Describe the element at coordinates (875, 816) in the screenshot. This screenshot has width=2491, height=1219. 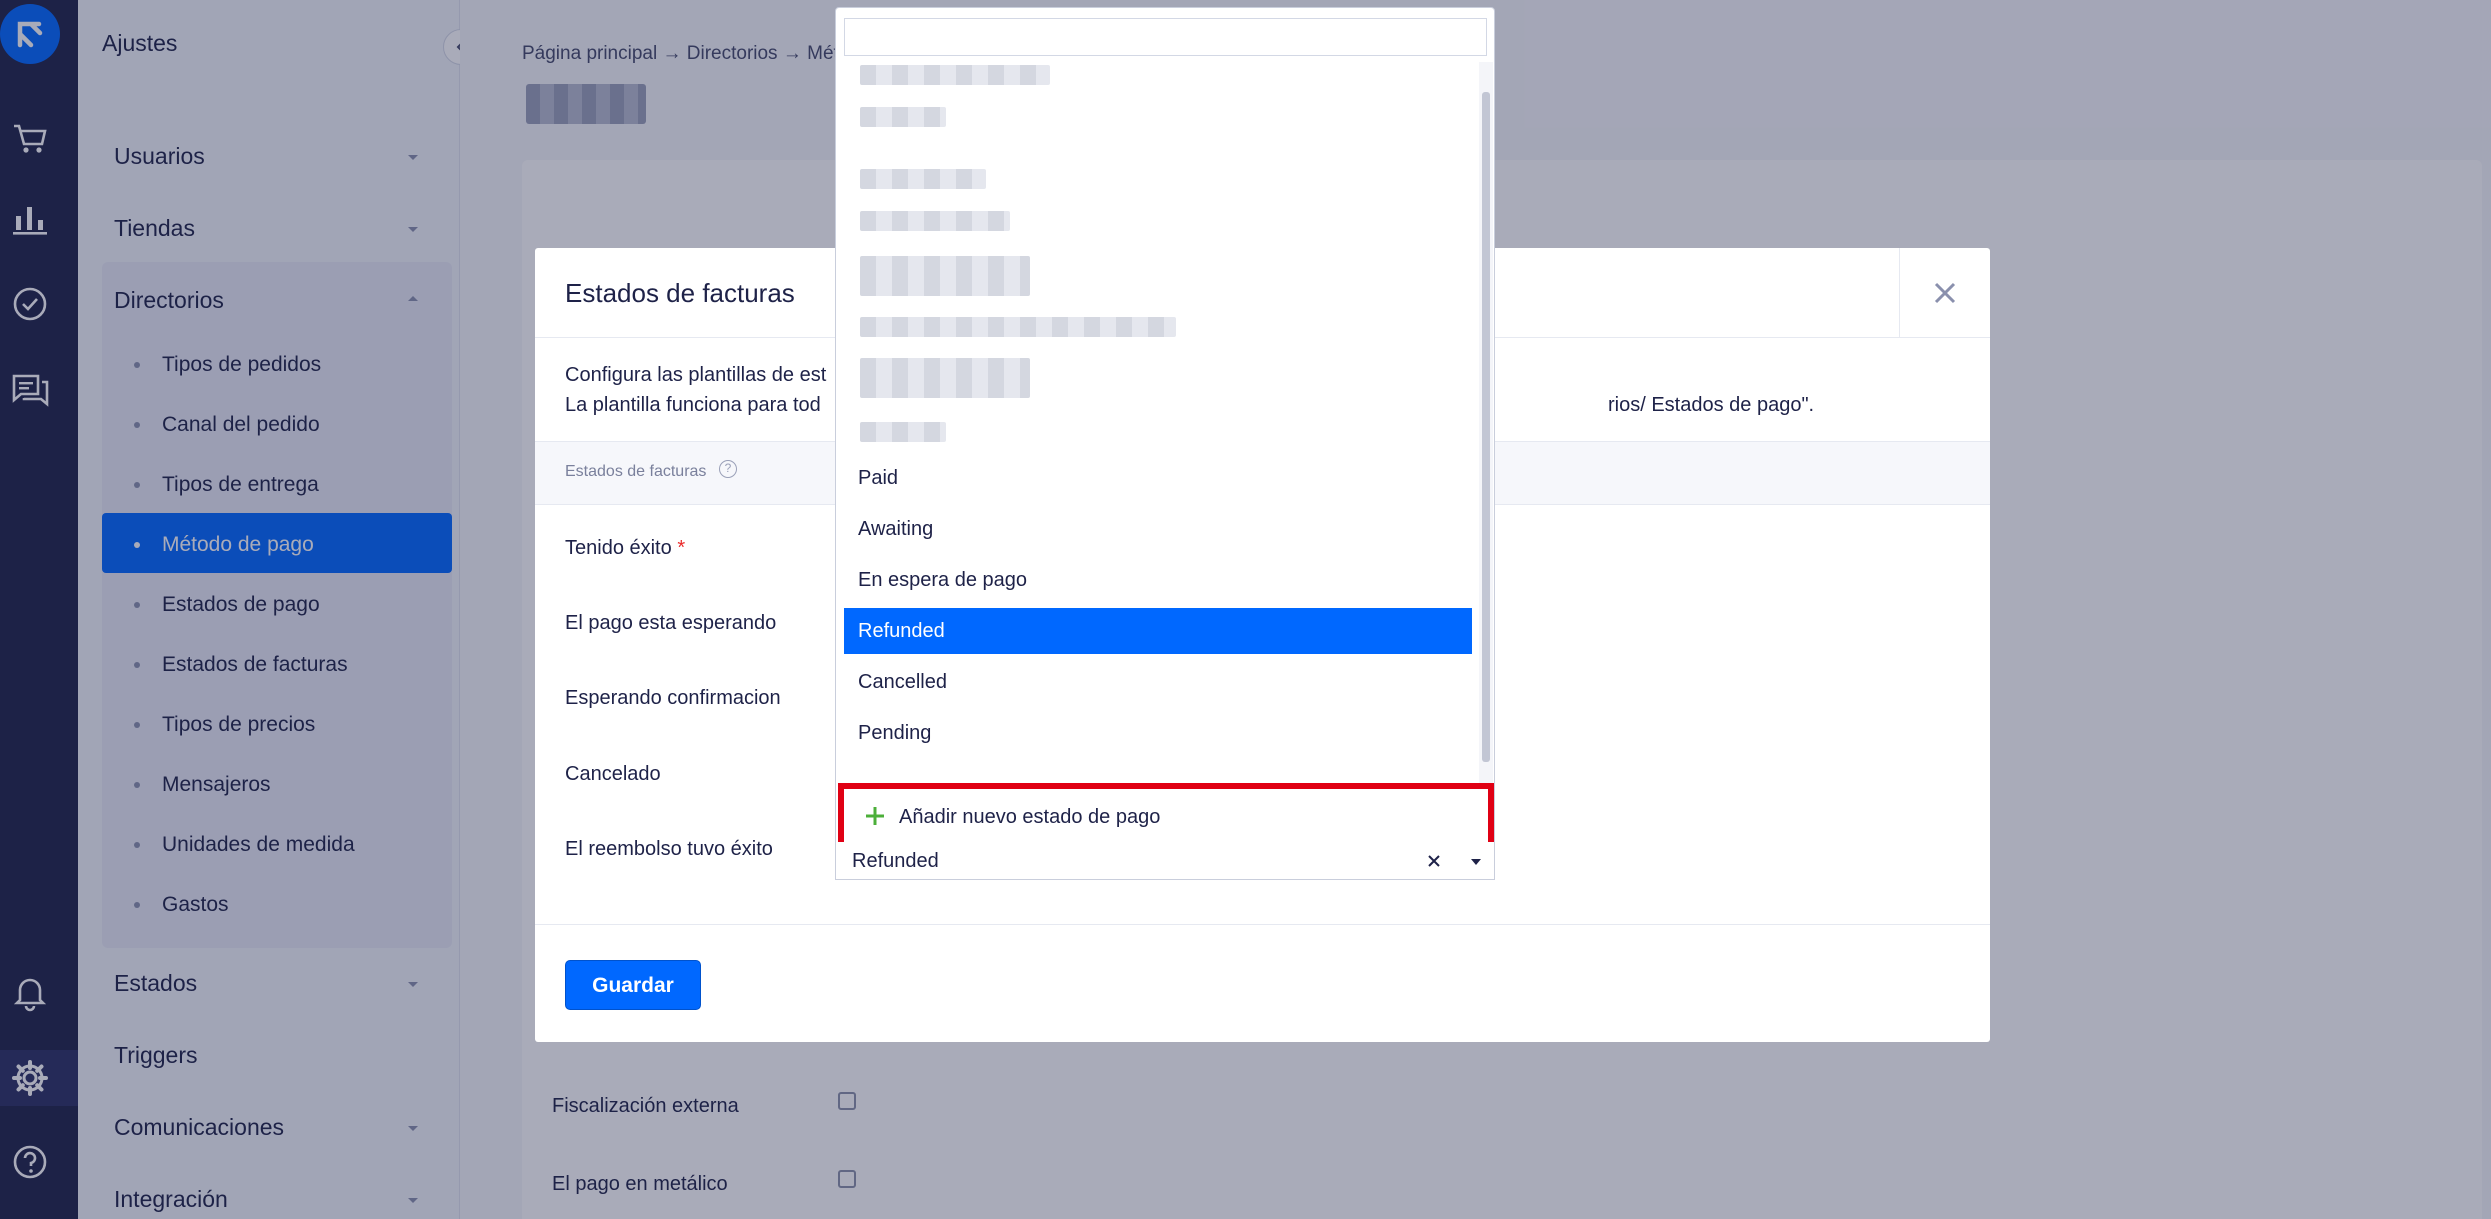
I see `plus-icon` at that location.